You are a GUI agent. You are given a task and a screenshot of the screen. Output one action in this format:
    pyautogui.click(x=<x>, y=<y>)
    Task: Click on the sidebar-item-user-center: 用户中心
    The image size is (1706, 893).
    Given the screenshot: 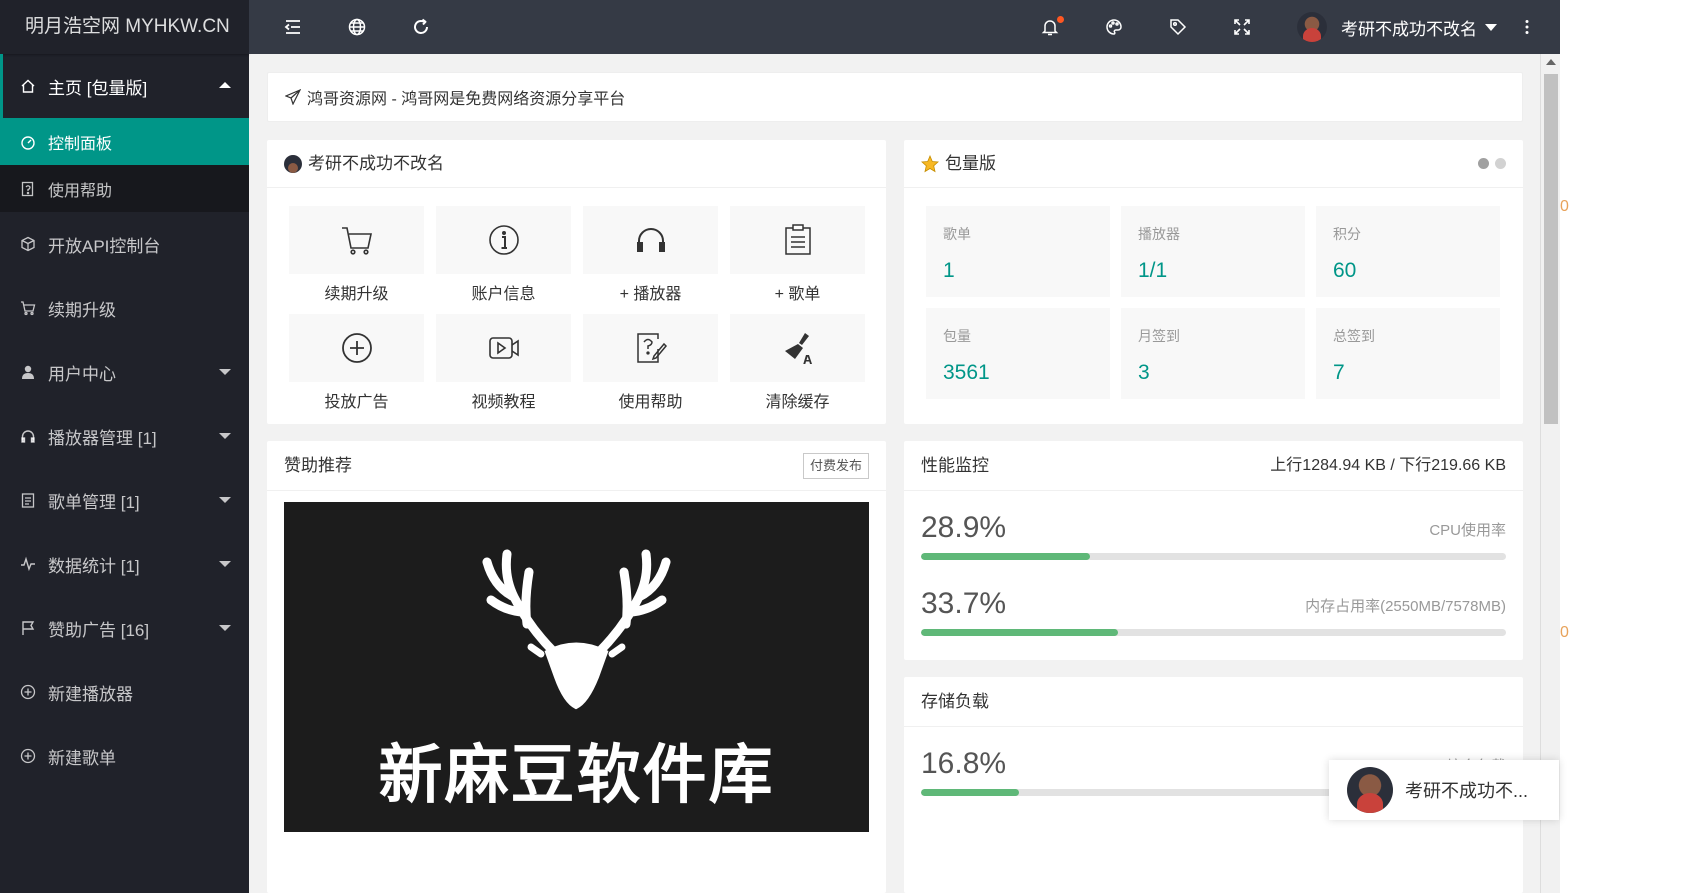 What is the action you would take?
    pyautogui.click(x=124, y=372)
    